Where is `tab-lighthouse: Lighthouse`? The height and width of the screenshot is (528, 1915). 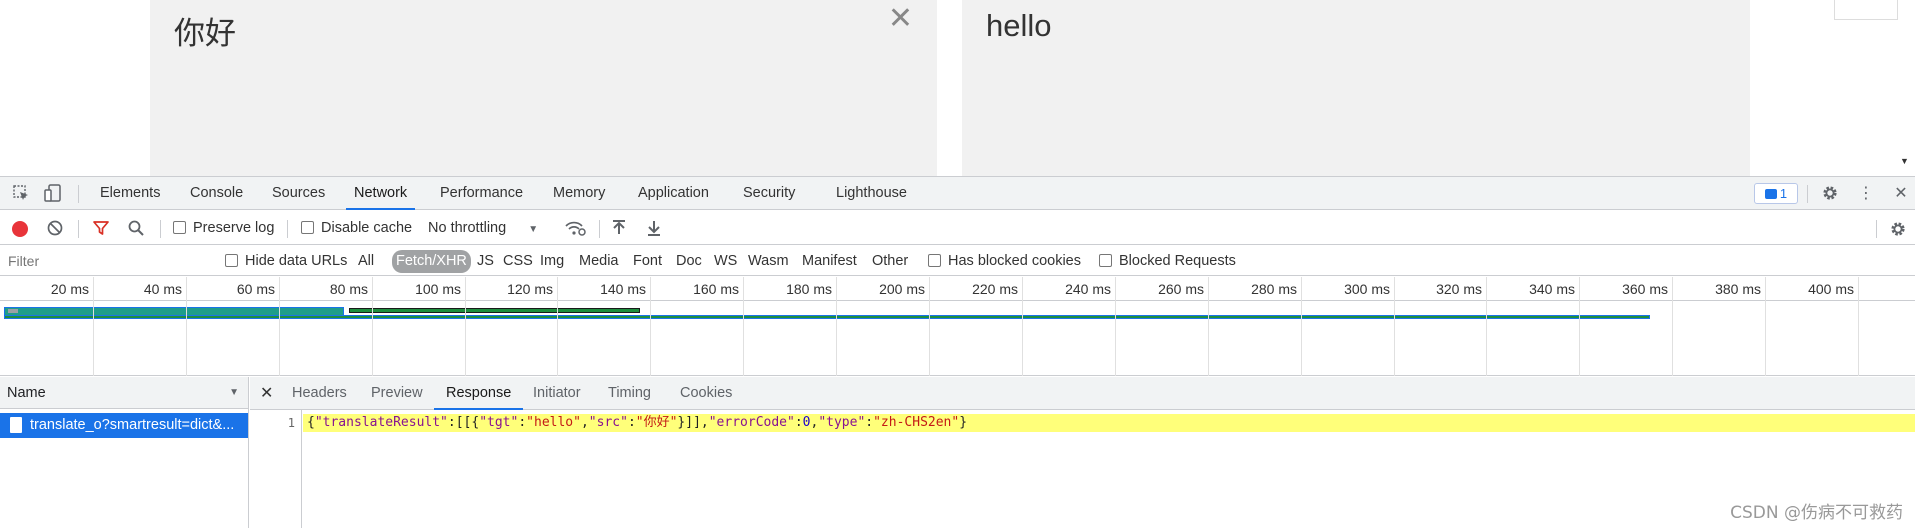 tab-lighthouse: Lighthouse is located at coordinates (871, 193).